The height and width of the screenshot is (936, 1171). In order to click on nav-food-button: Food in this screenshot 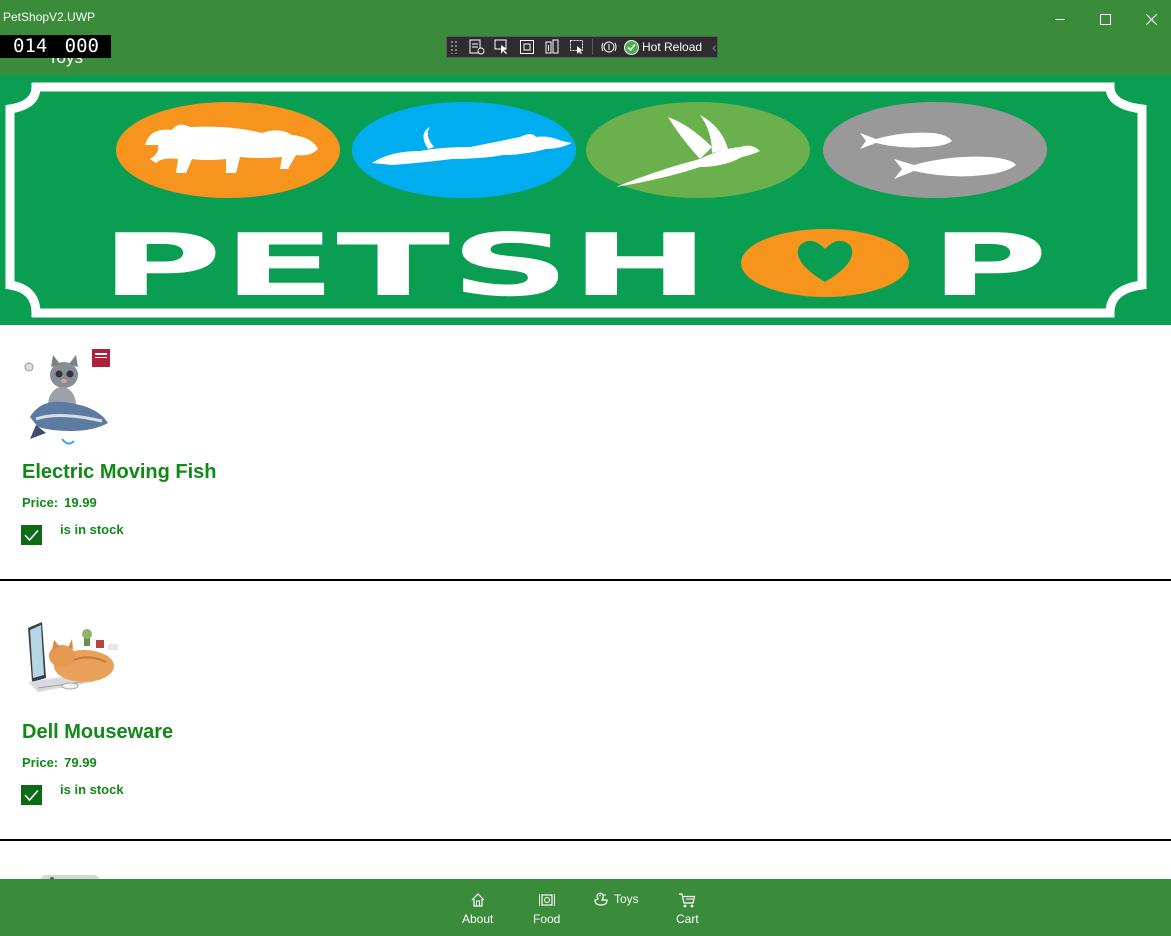, I will do `click(546, 908)`.